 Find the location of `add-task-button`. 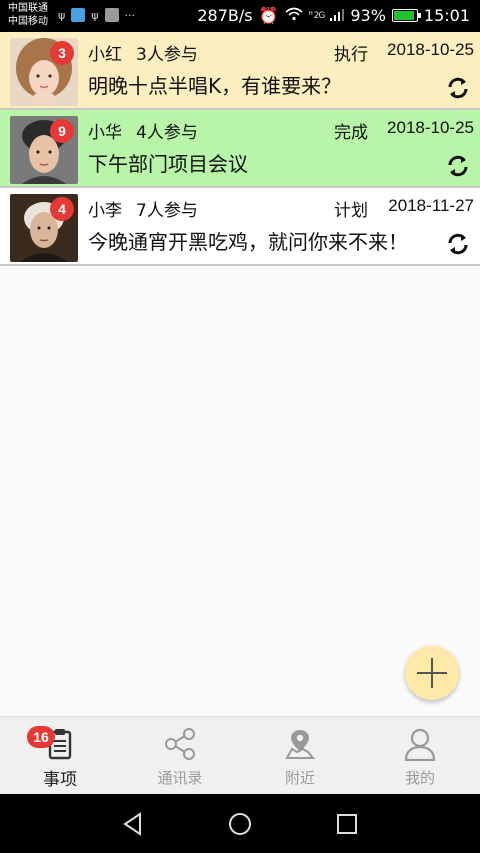

add-task-button is located at coordinates (432, 673).